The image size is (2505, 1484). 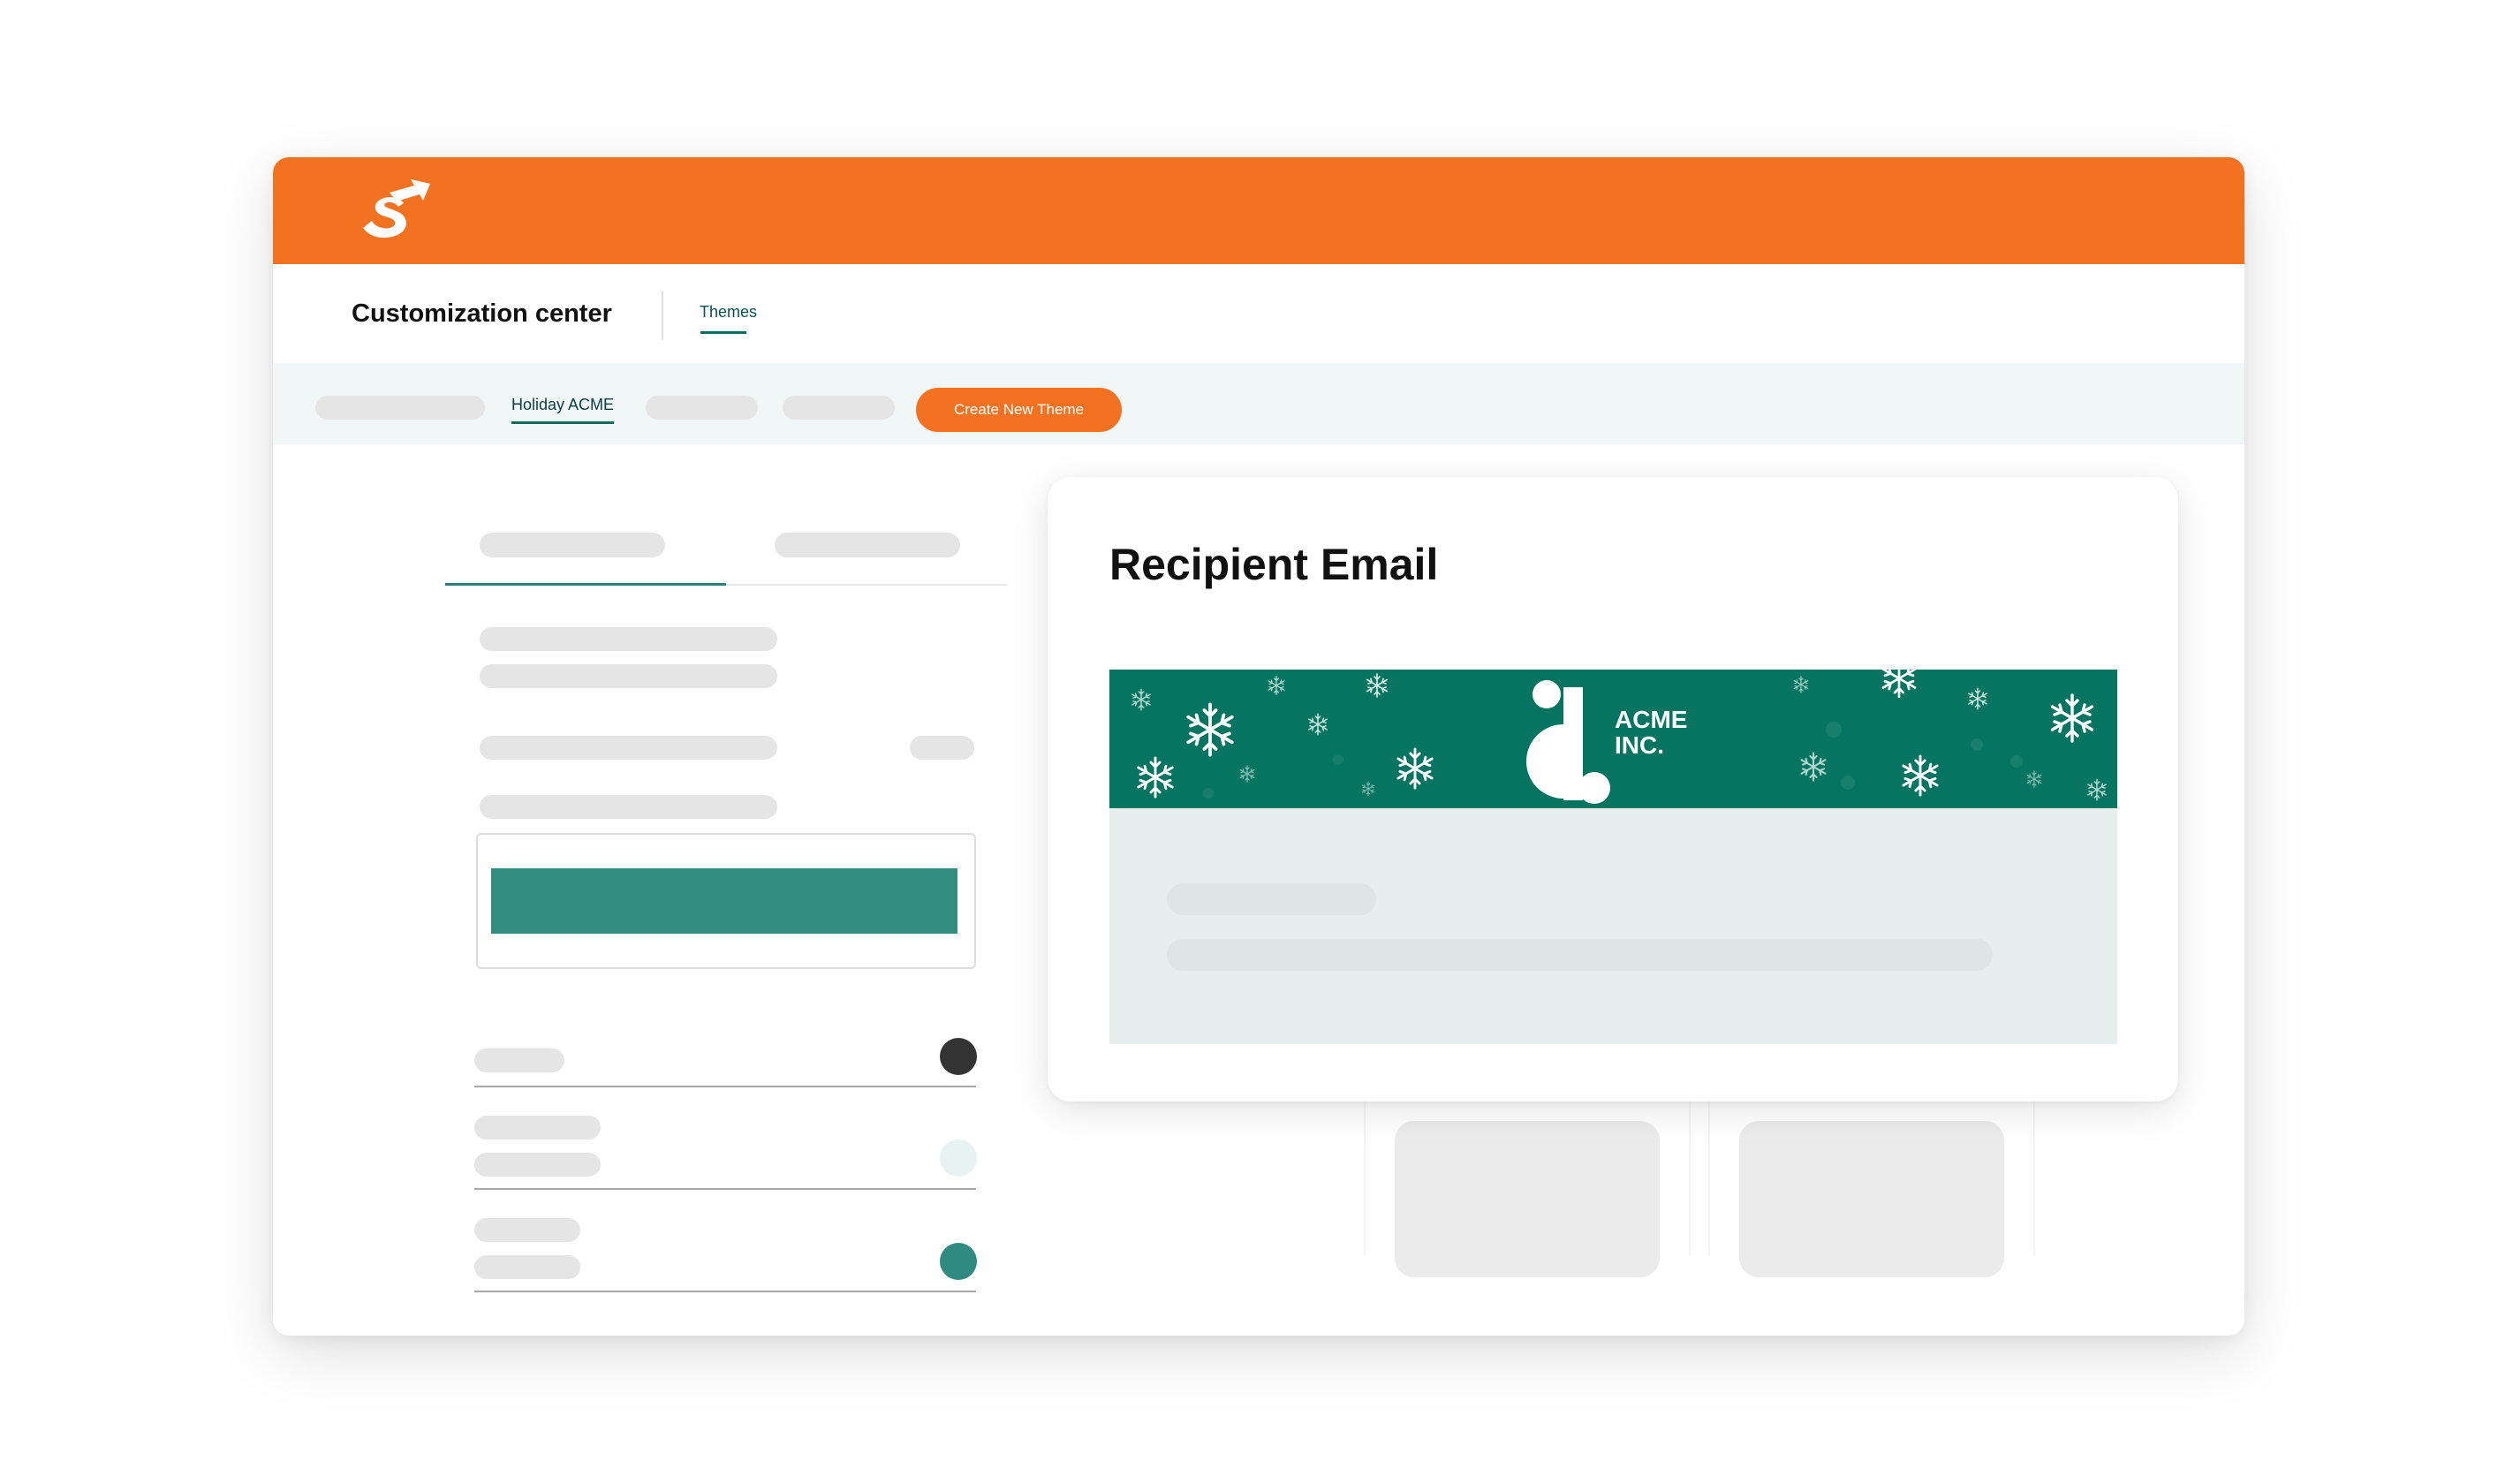 I want to click on primary-color-field, so click(x=726, y=901).